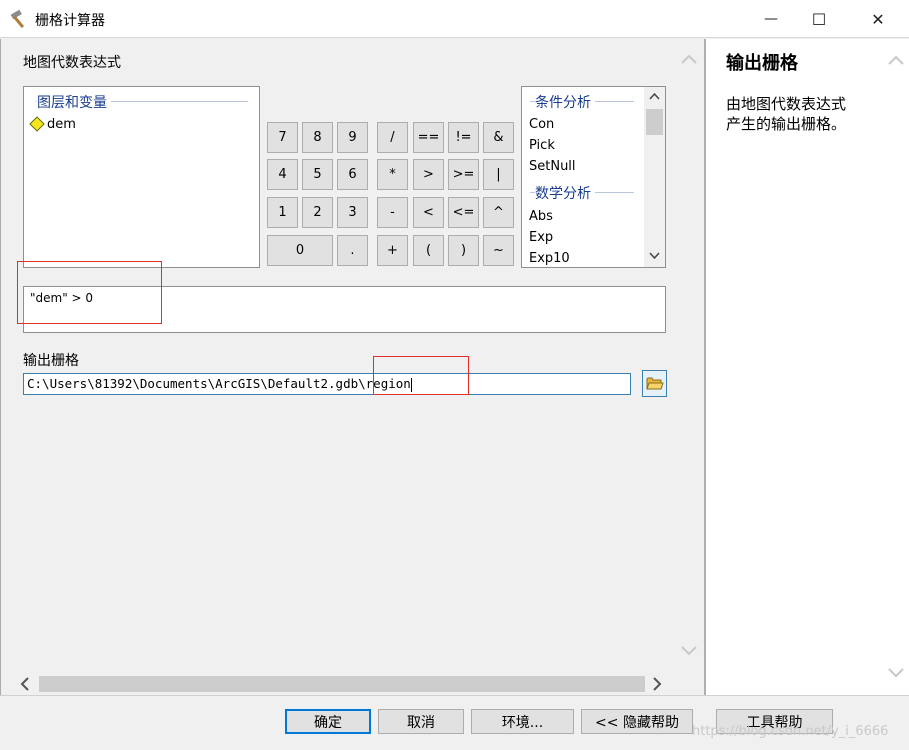  I want to click on key-or: |, so click(498, 174).